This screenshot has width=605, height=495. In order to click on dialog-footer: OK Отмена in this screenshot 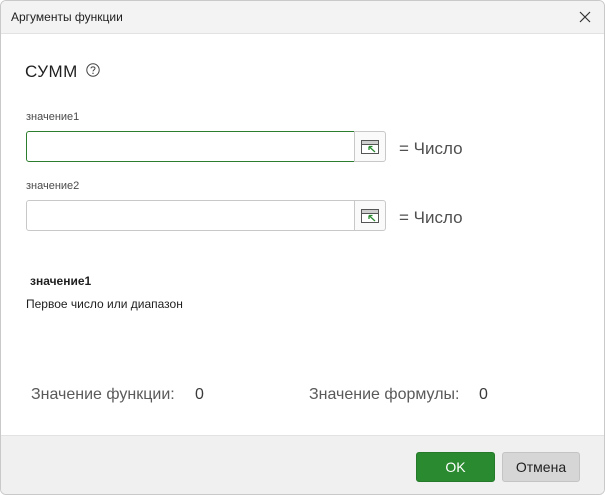, I will do `click(302, 464)`.